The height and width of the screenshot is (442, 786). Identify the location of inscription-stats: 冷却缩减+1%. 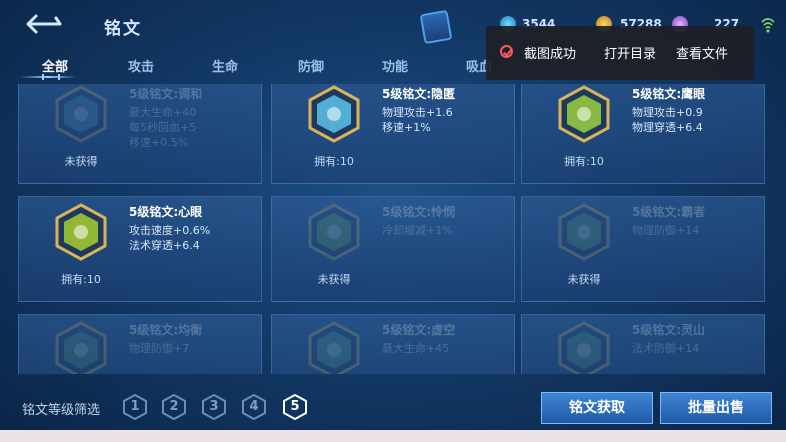
(417, 230).